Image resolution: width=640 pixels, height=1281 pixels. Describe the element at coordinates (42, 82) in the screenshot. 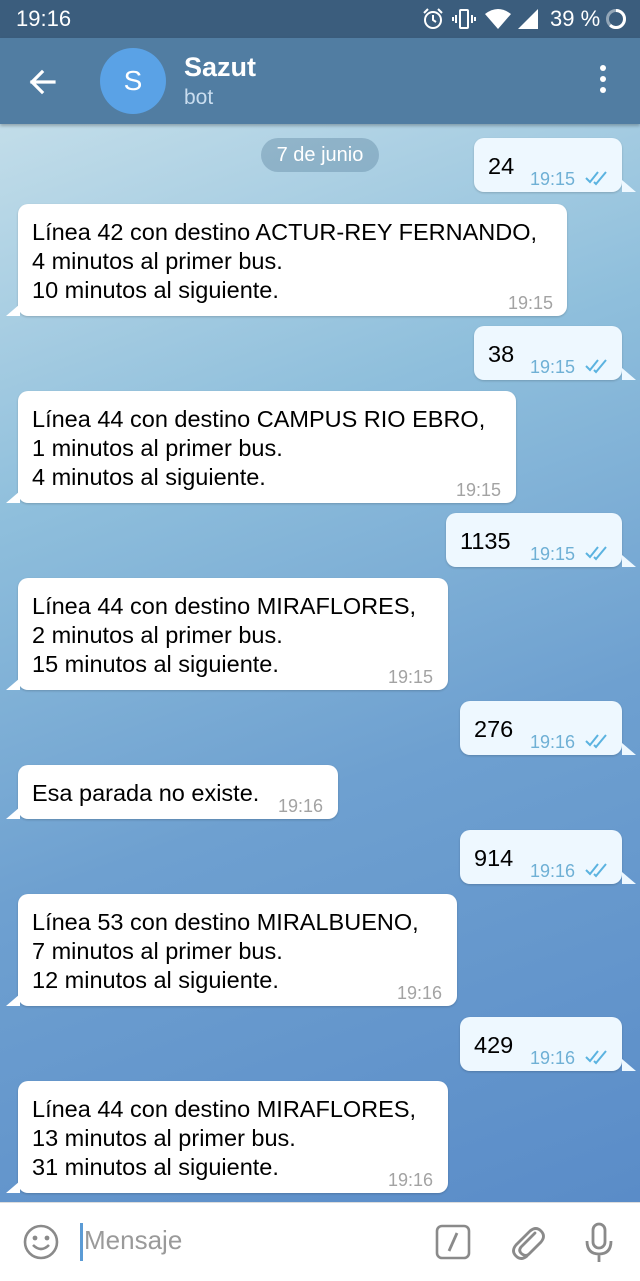

I see `back-arrow-icon` at that location.